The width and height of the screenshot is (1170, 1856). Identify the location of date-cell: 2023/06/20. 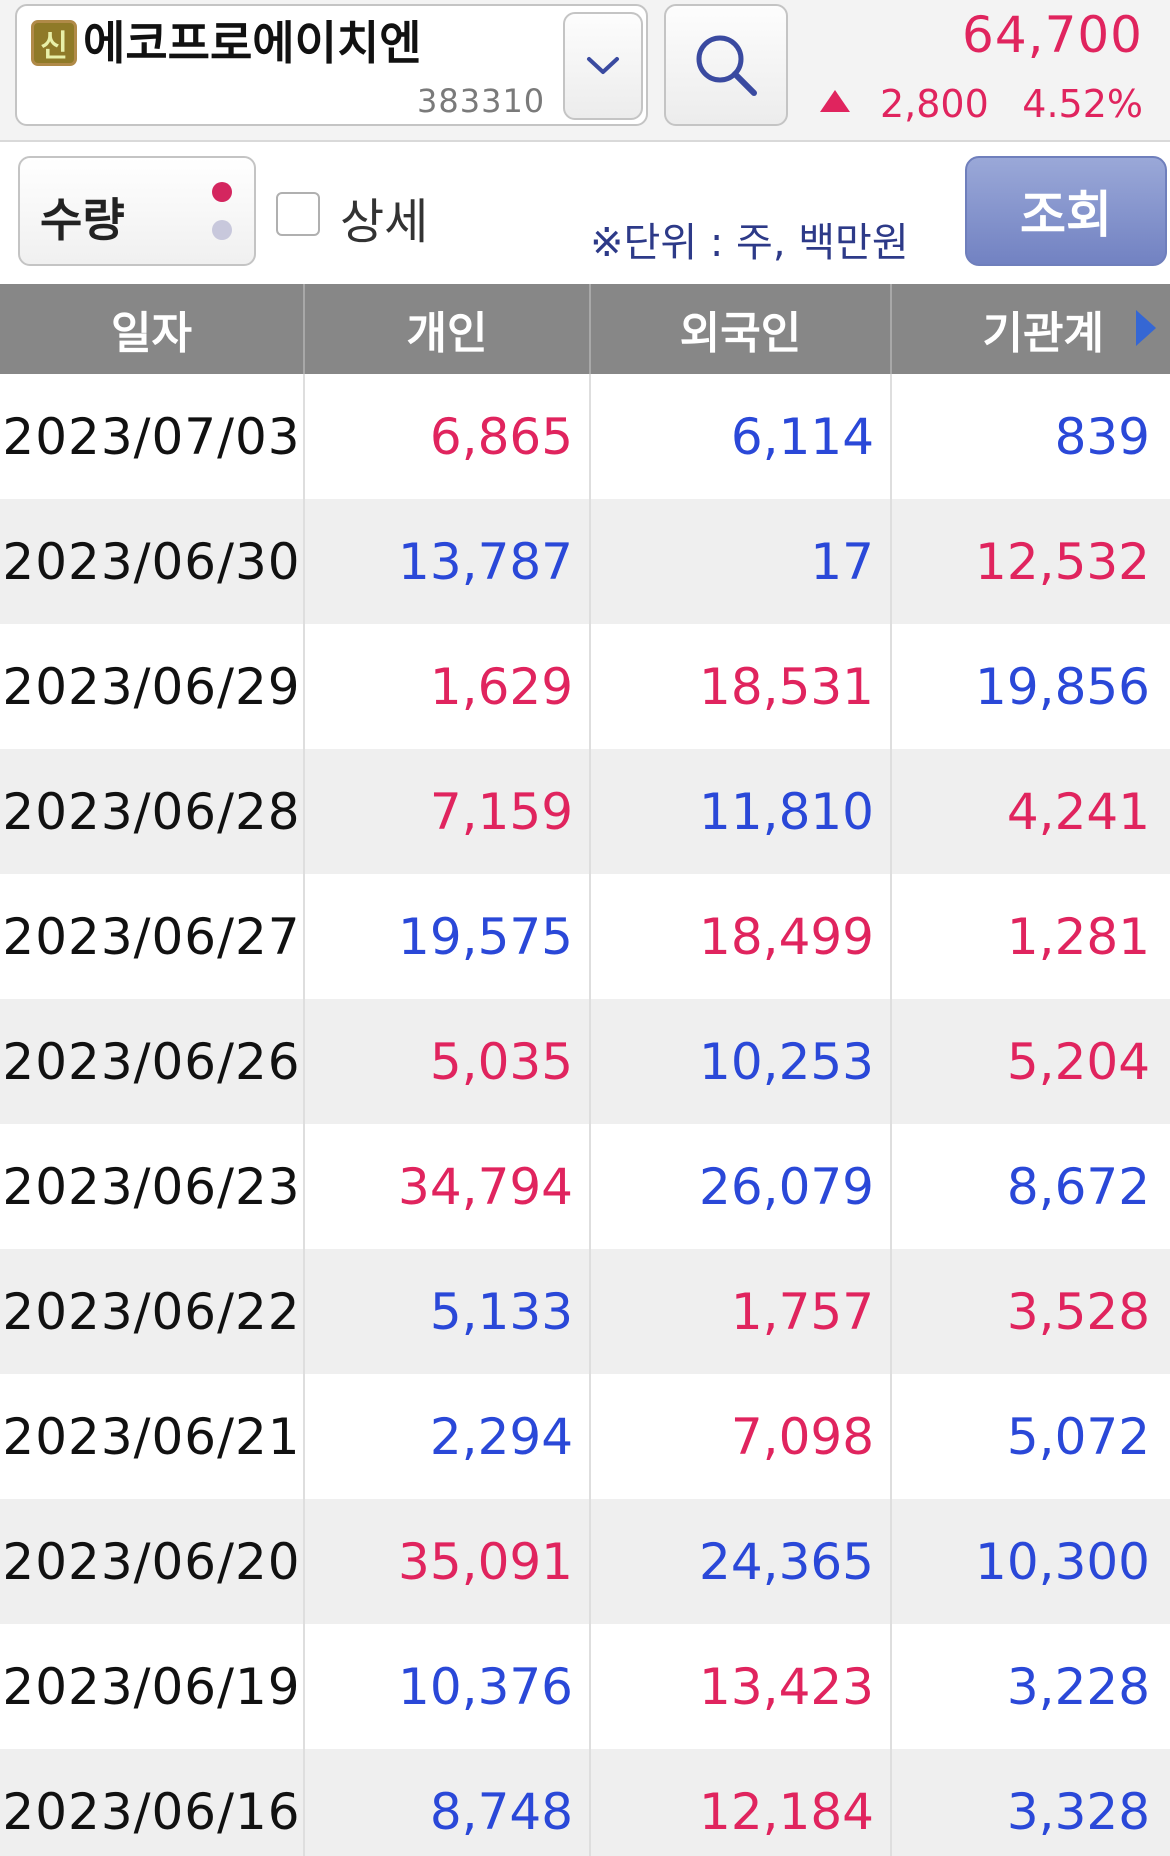
(152, 1561).